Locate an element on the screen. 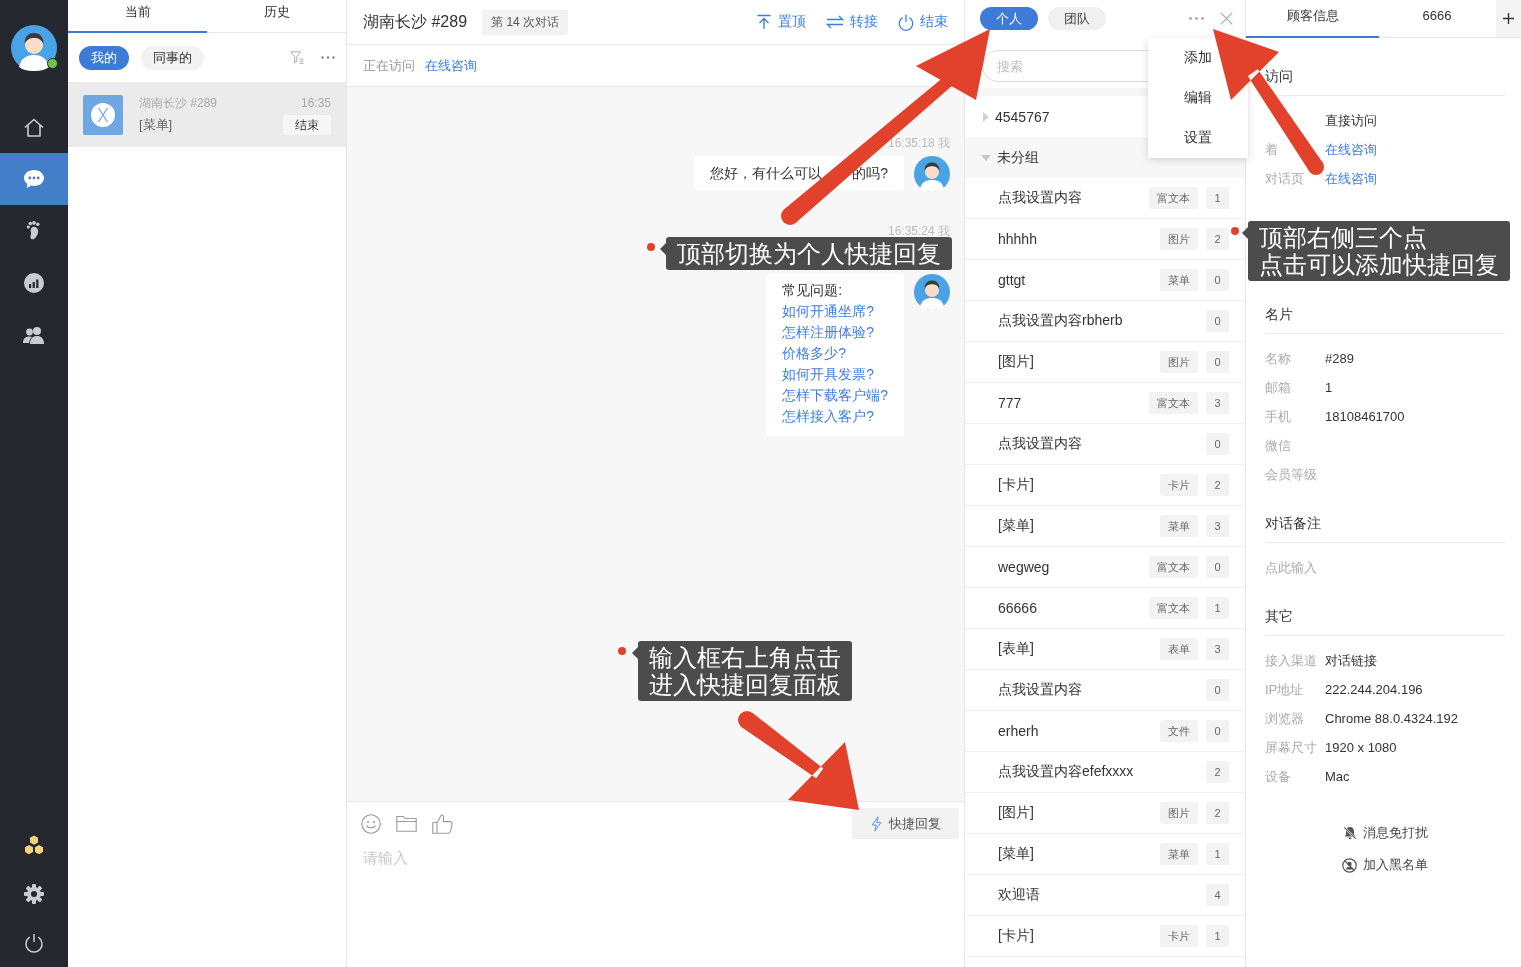 The height and width of the screenshot is (967, 1521). faq-link: 怎样下载客户端? is located at coordinates (835, 395).